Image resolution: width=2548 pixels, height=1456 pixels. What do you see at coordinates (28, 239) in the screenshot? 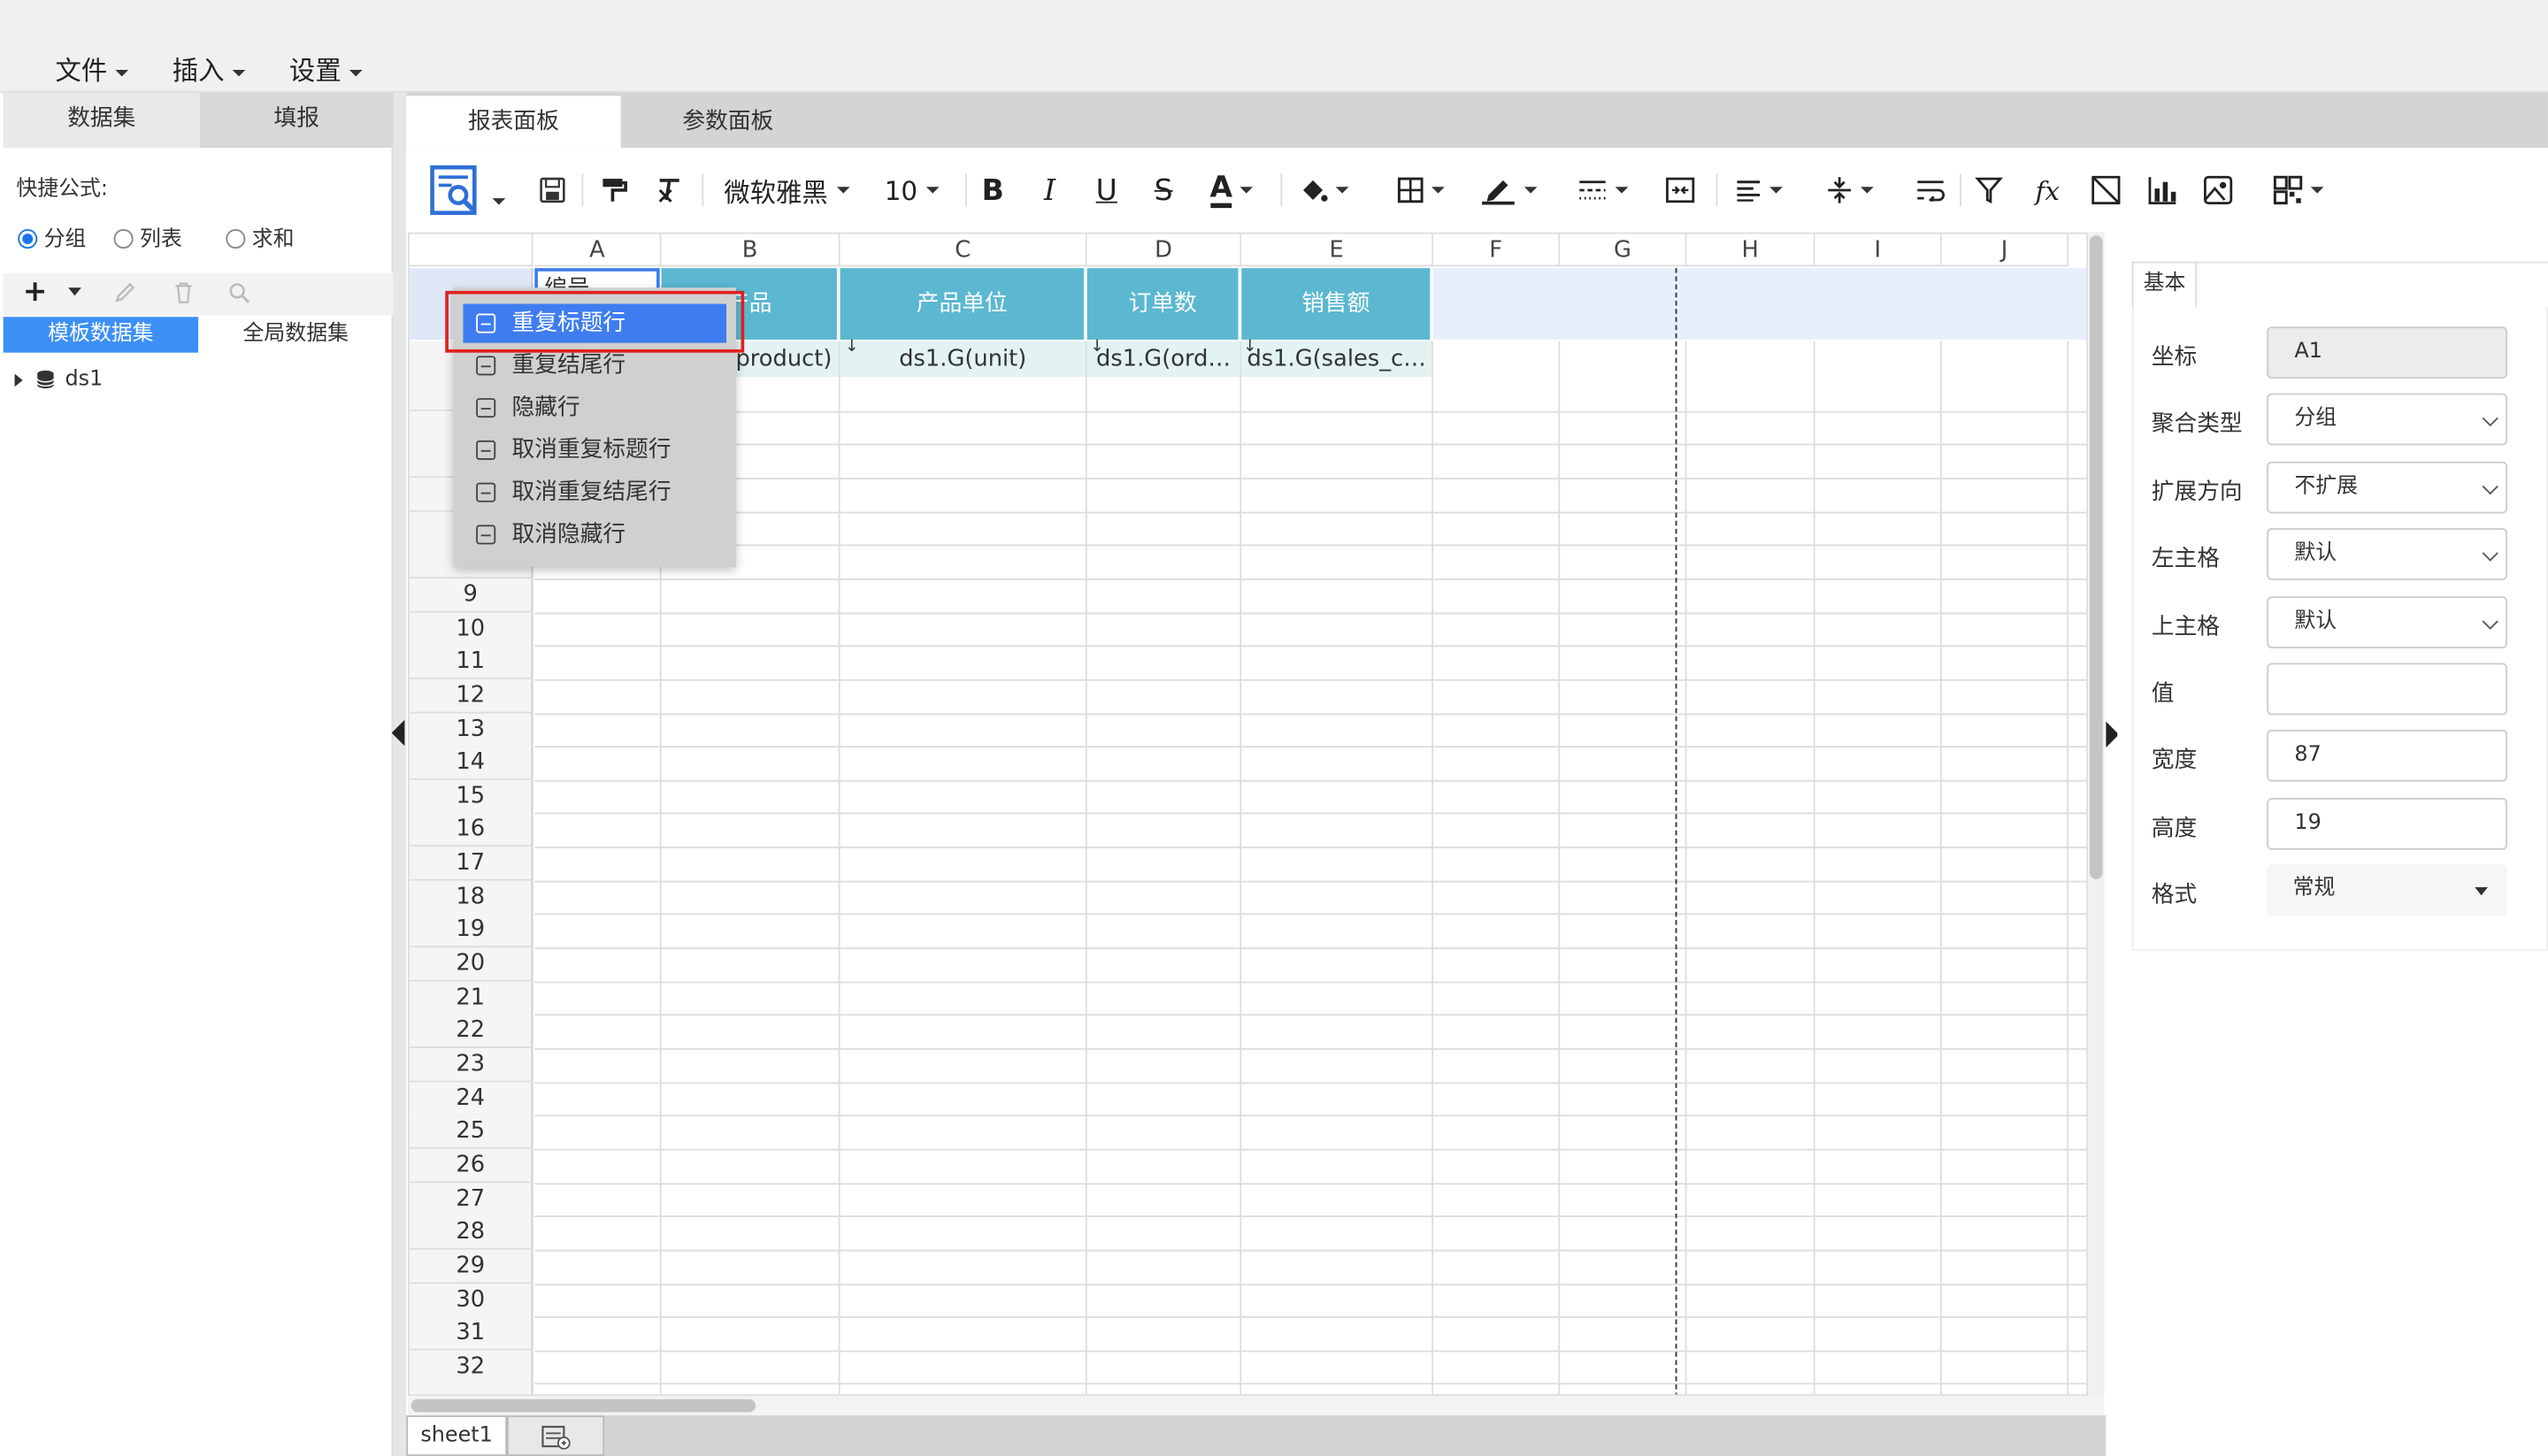
I see `radio-group-icon` at bounding box center [28, 239].